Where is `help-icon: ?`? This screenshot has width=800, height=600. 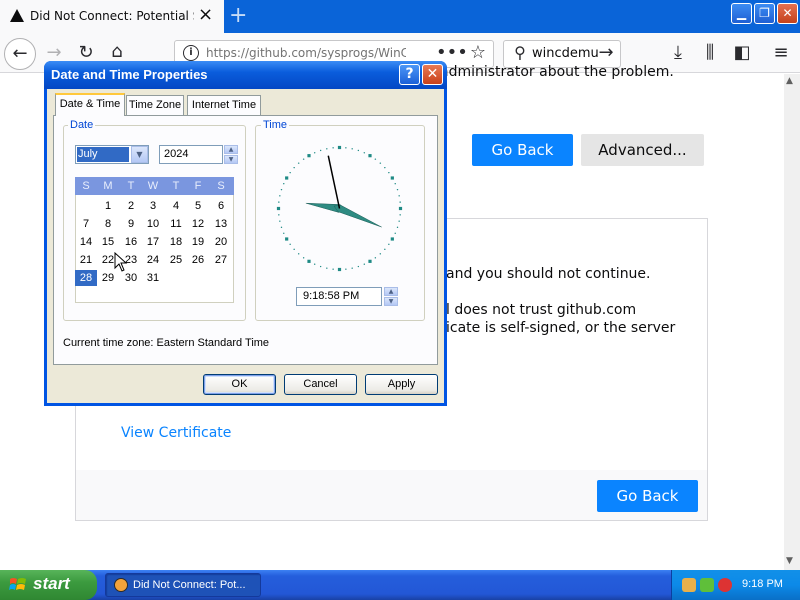 help-icon: ? is located at coordinates (409, 74).